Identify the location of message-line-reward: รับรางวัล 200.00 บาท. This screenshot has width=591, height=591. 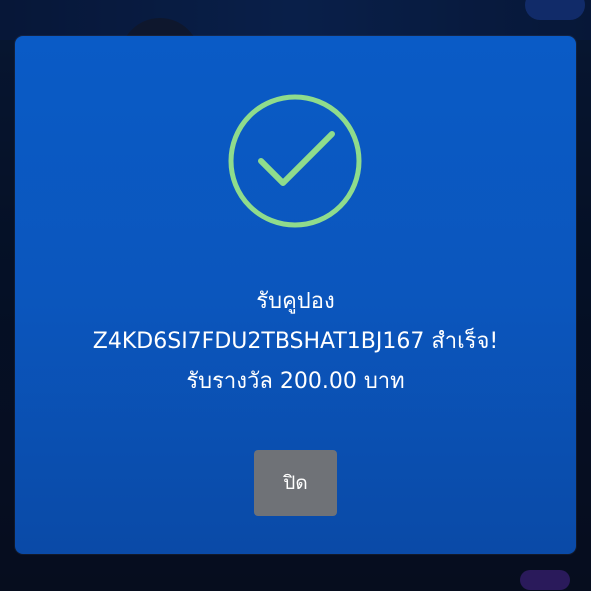
(295, 381).